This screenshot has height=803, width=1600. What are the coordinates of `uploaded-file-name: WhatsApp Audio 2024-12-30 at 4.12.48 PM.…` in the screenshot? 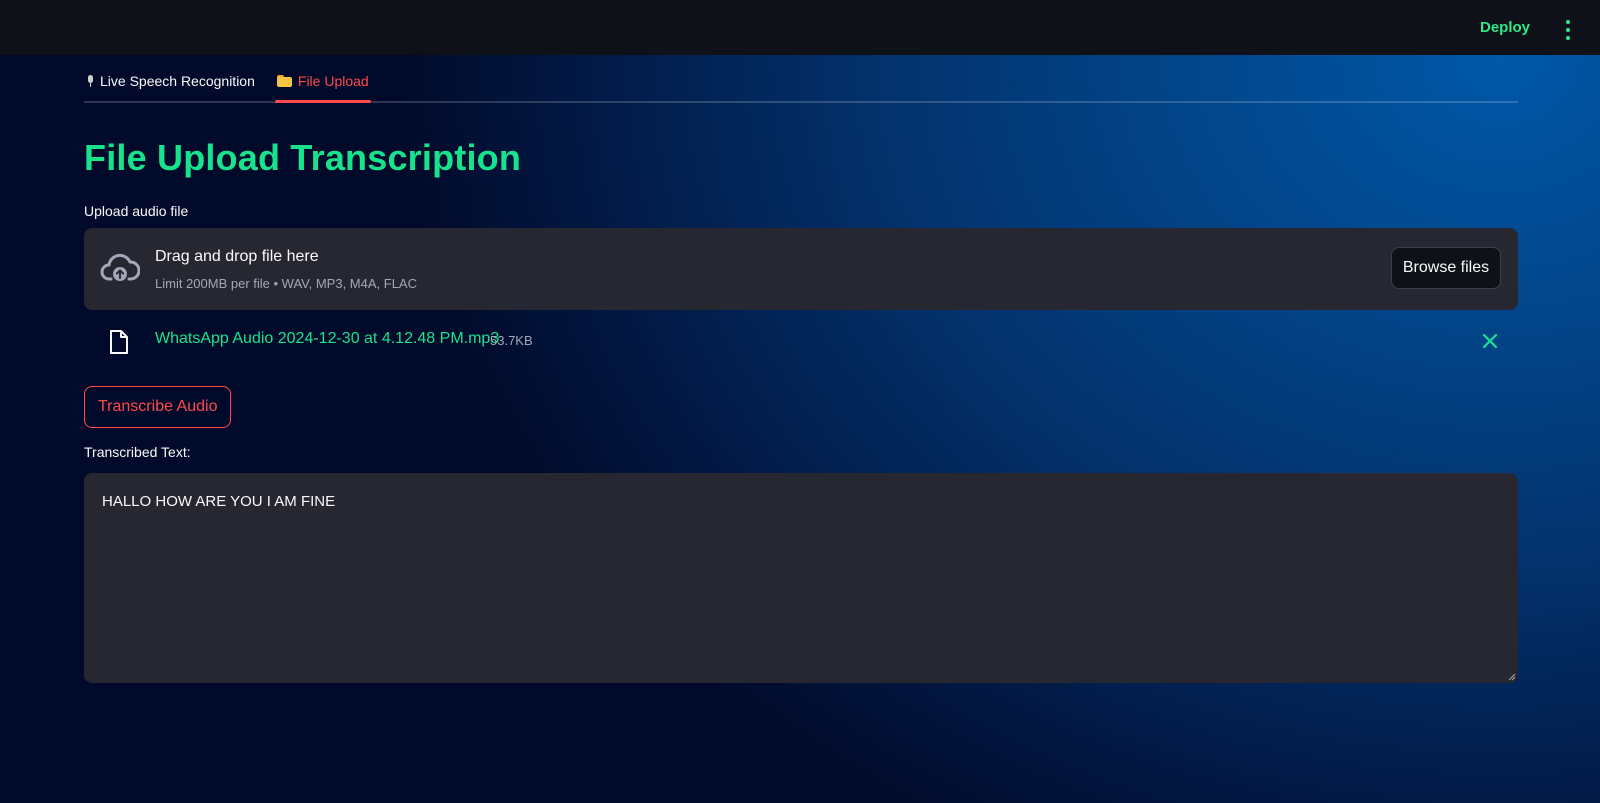 It's located at (327, 338).